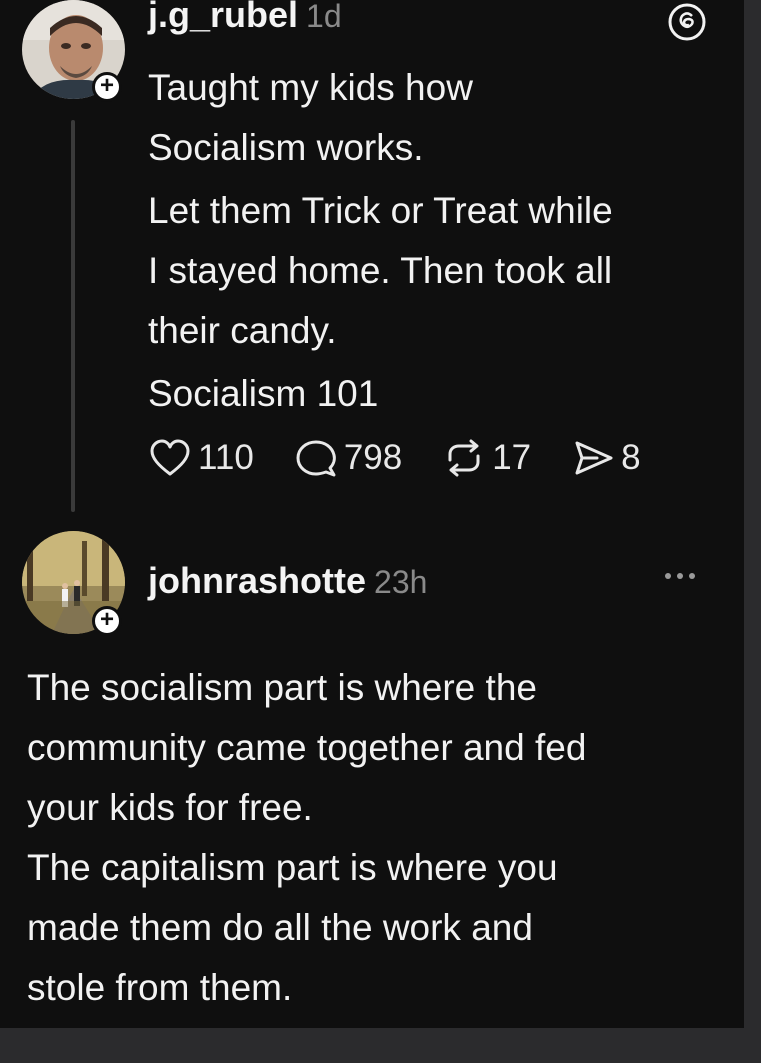  What do you see at coordinates (486, 458) in the screenshot?
I see `repost-button: 17` at bounding box center [486, 458].